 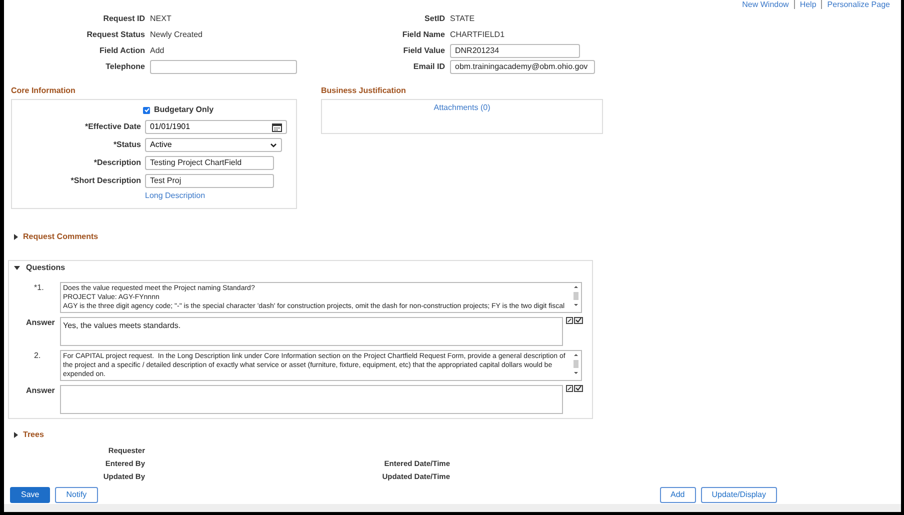 What do you see at coordinates (273, 145) in the screenshot?
I see `chevron-down-icon` at bounding box center [273, 145].